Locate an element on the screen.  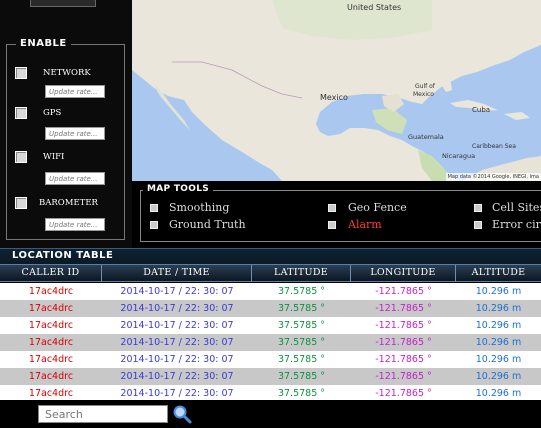
barometer-checkbox is located at coordinates (21, 203).